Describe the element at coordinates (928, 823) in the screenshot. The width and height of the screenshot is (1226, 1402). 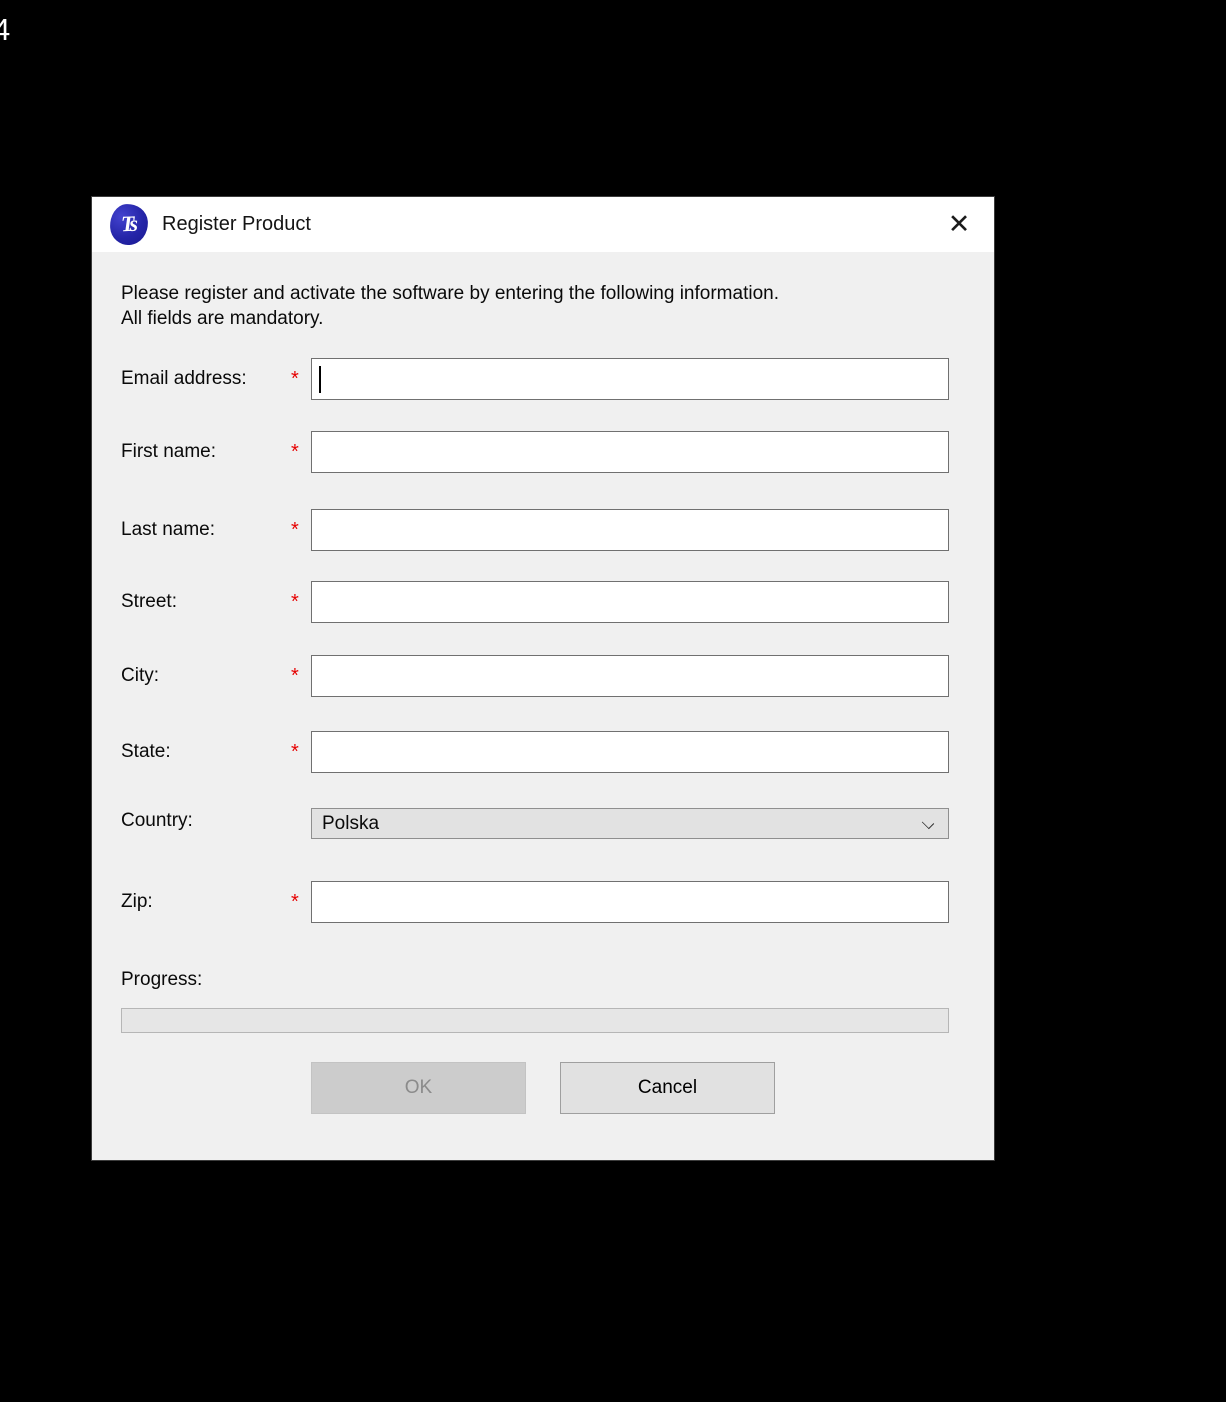
I see `chevron-down-icon` at that location.